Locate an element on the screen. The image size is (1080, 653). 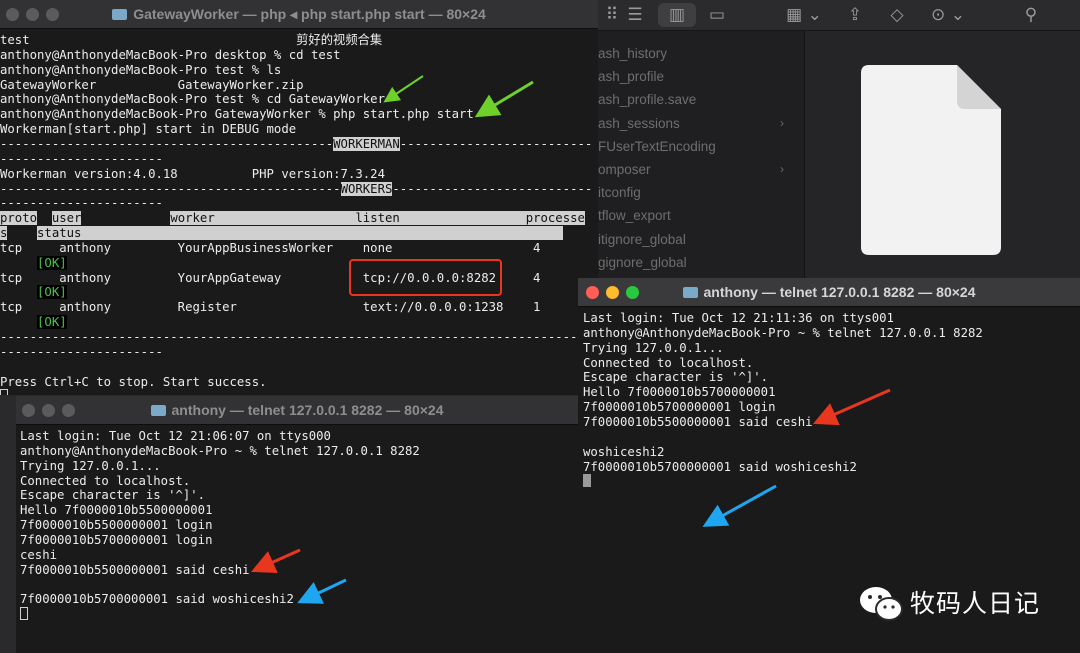
watermark-text: 牧码人日记 is located at coordinates (975, 603).